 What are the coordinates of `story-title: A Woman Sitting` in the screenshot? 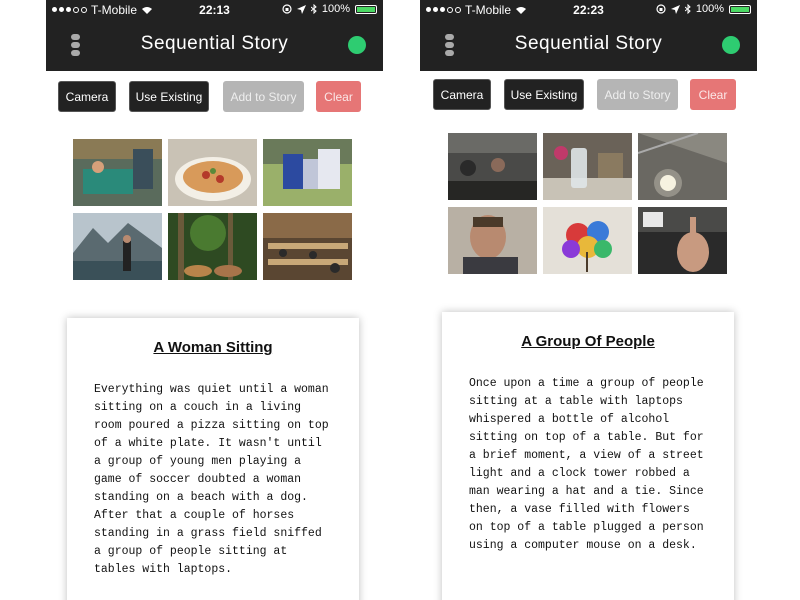 It's located at (213, 347).